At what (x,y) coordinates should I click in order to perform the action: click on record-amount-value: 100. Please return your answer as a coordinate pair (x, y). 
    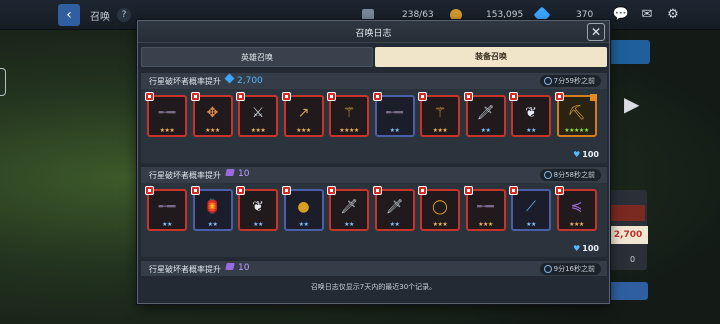
    Looking at the image, I should click on (590, 248).